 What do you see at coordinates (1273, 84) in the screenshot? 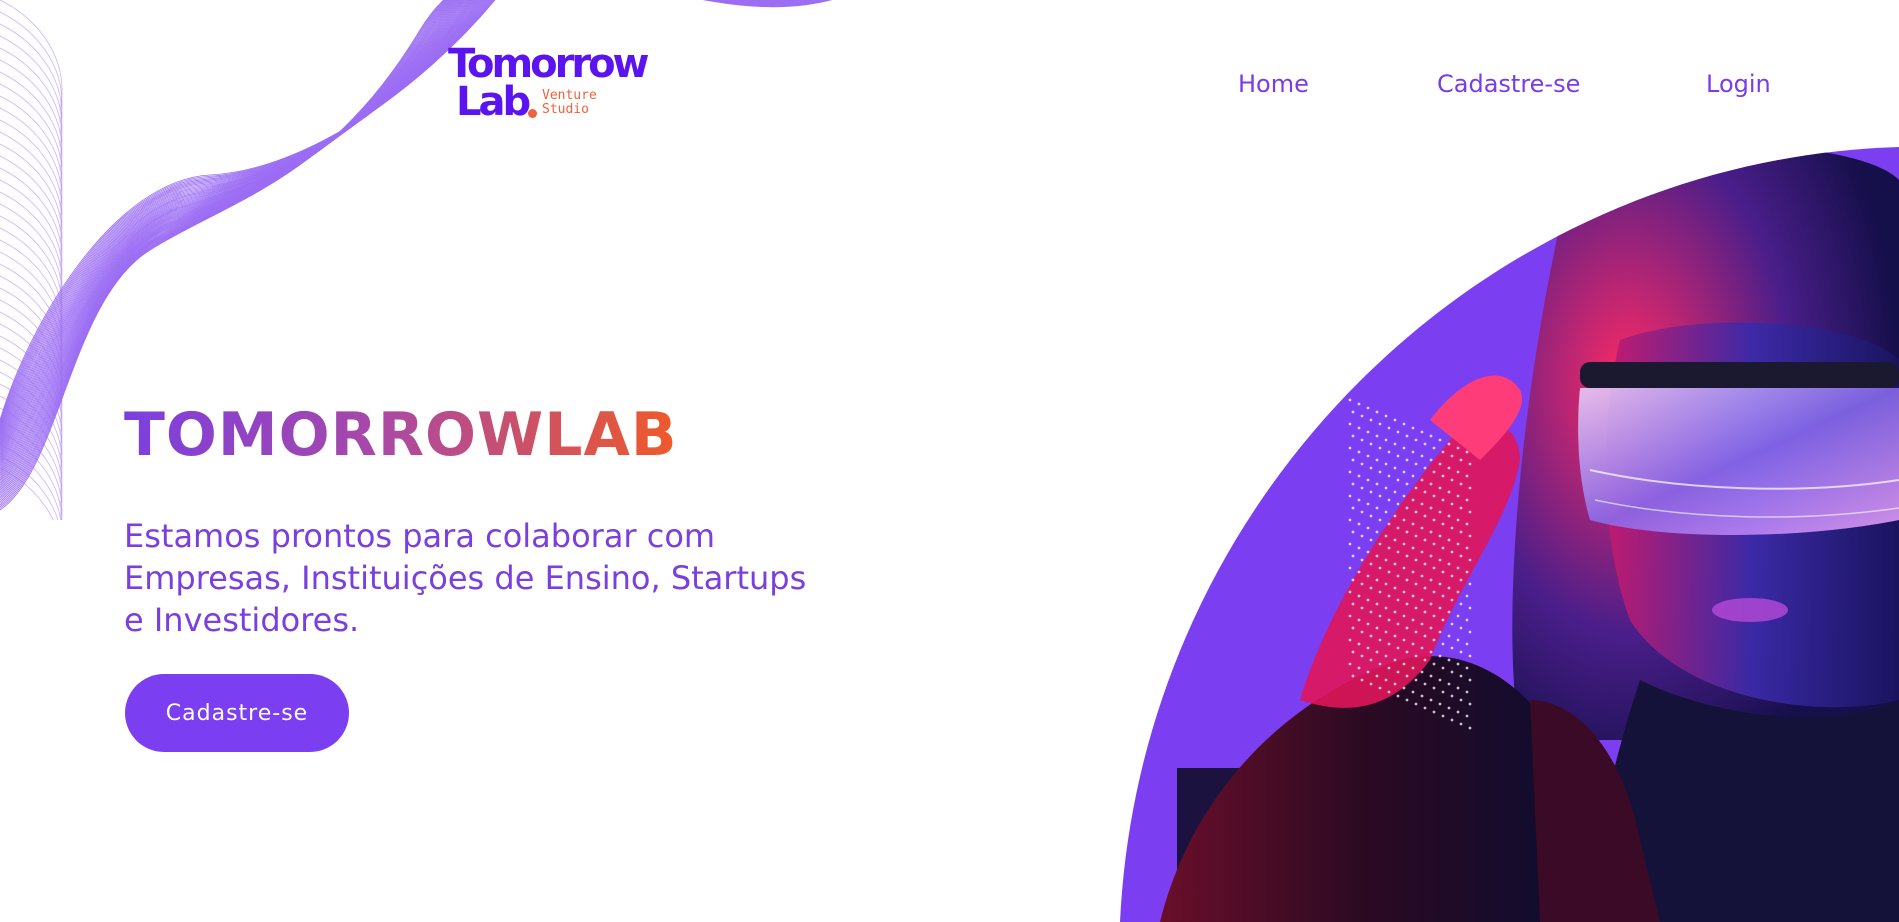
I see `nav-home-link: Home` at bounding box center [1273, 84].